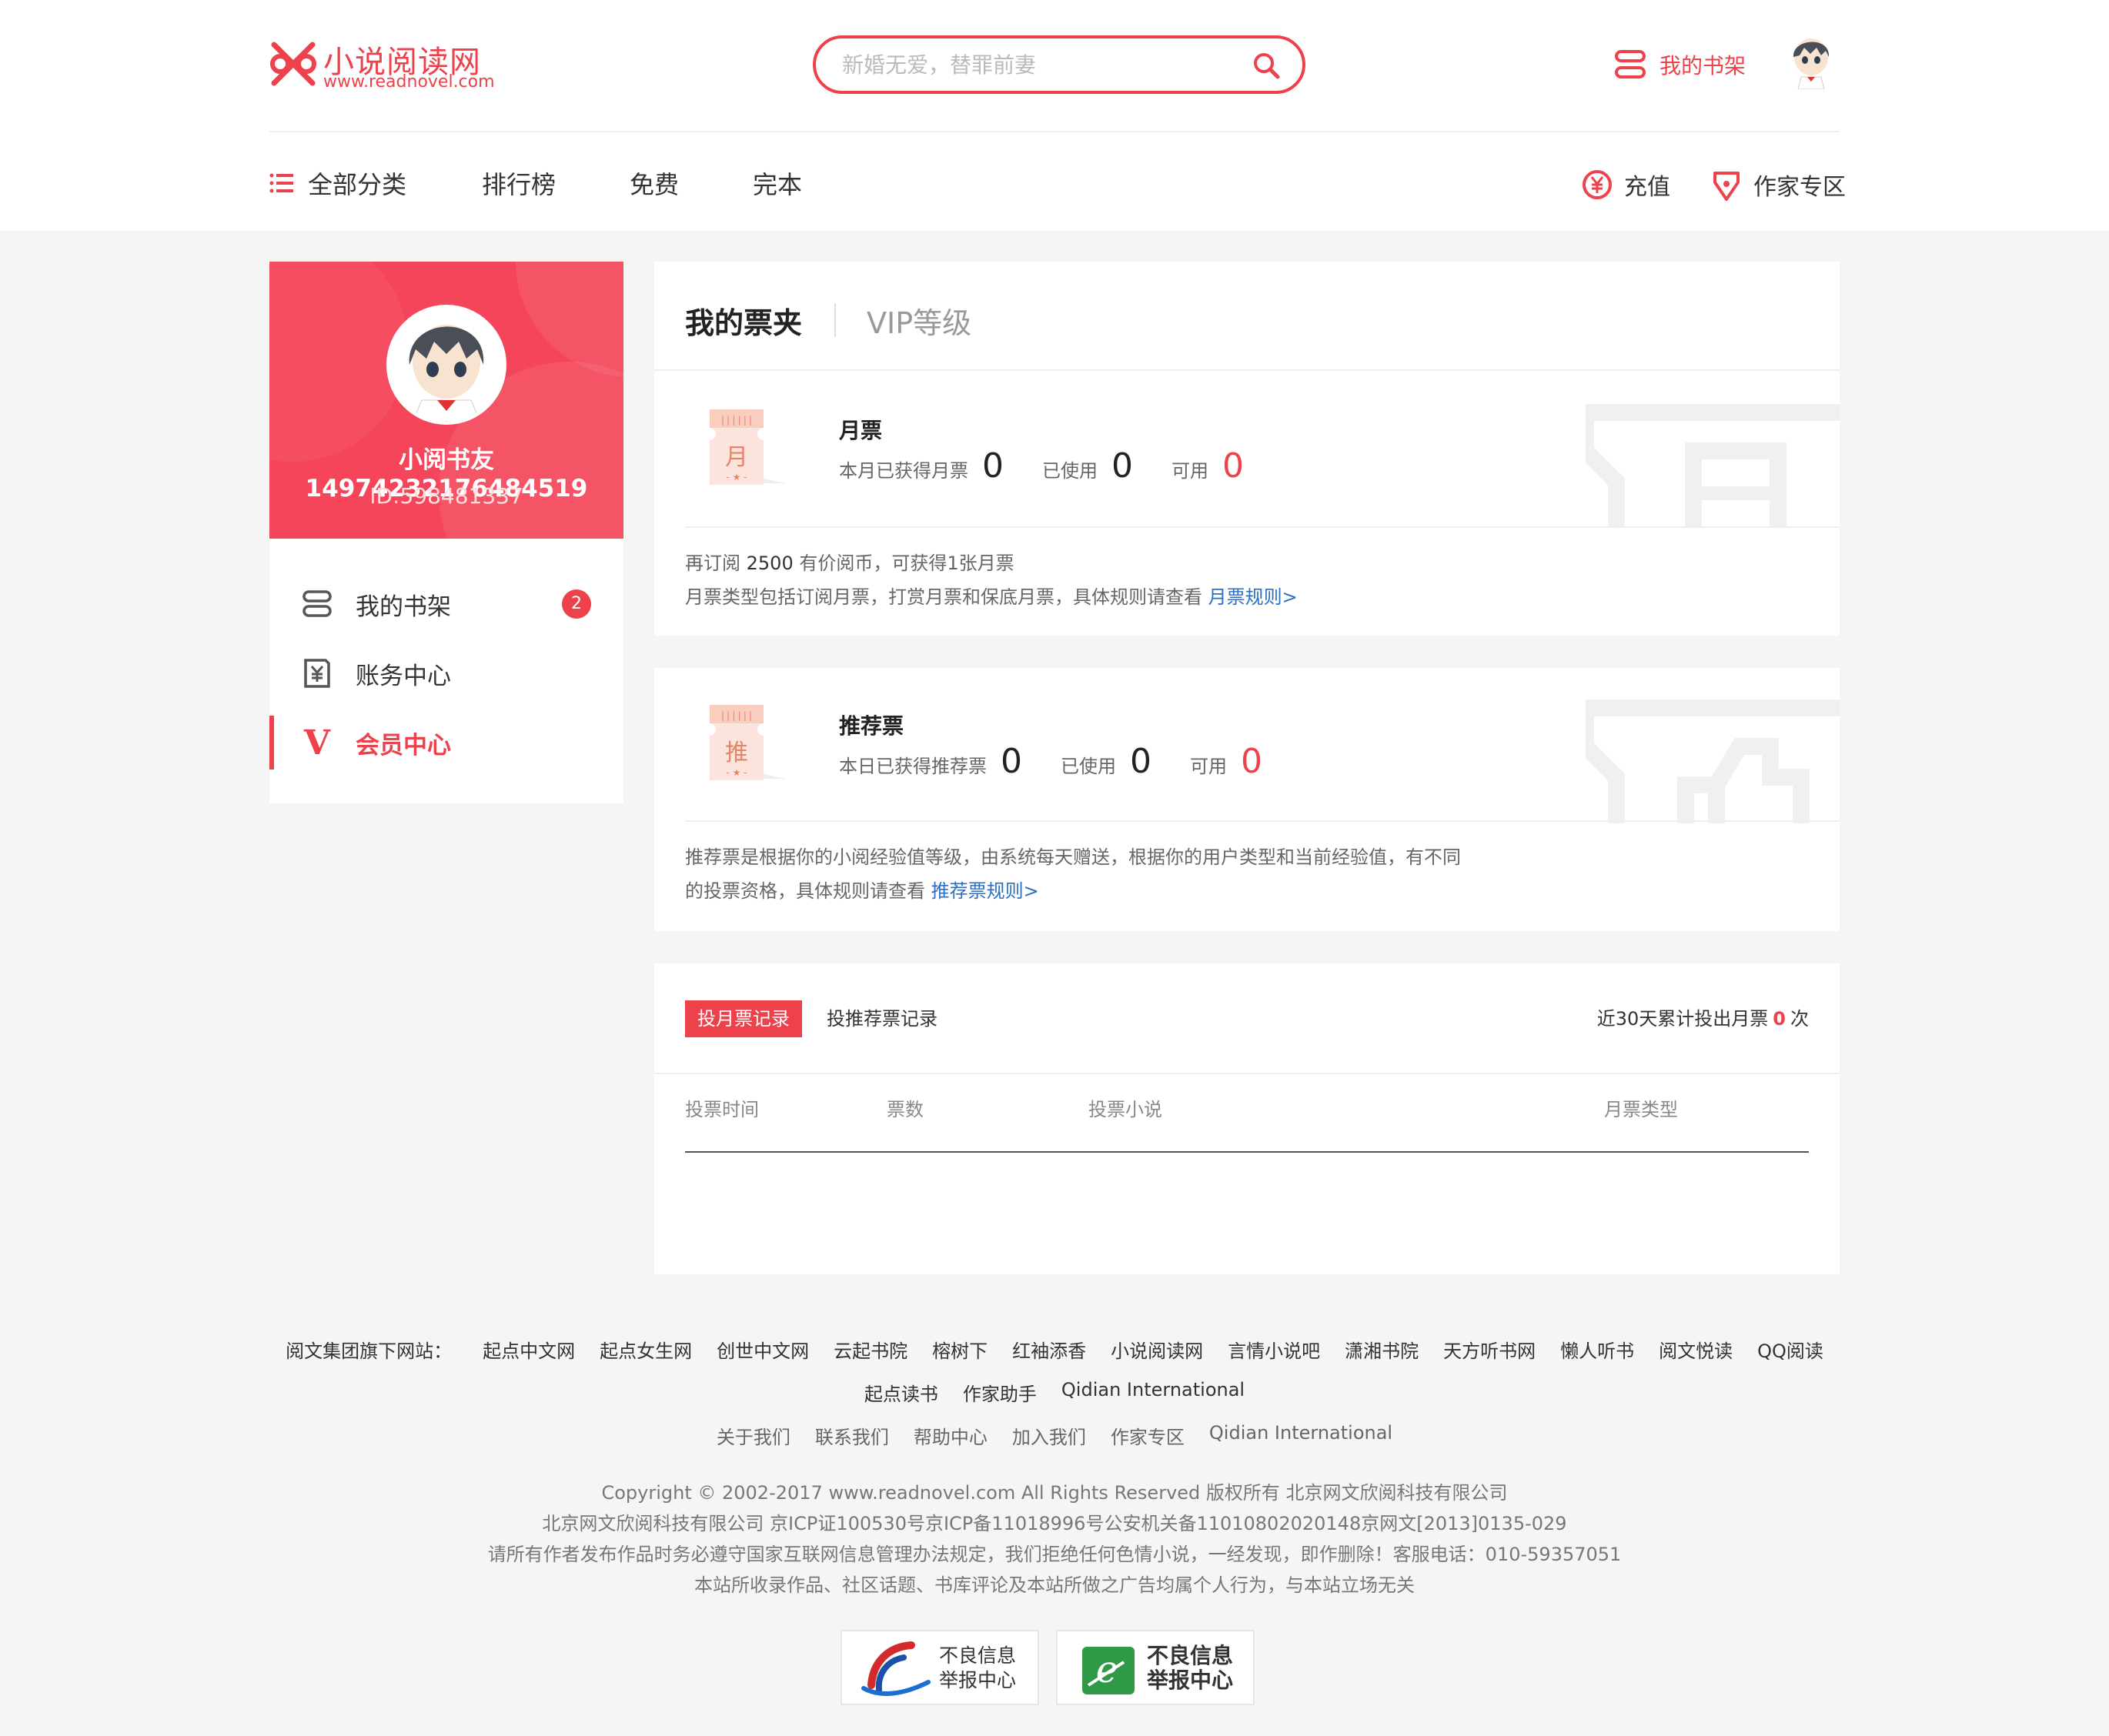  What do you see at coordinates (1153, 1392) in the screenshot?
I see `footer-site-link: Qidian International` at bounding box center [1153, 1392].